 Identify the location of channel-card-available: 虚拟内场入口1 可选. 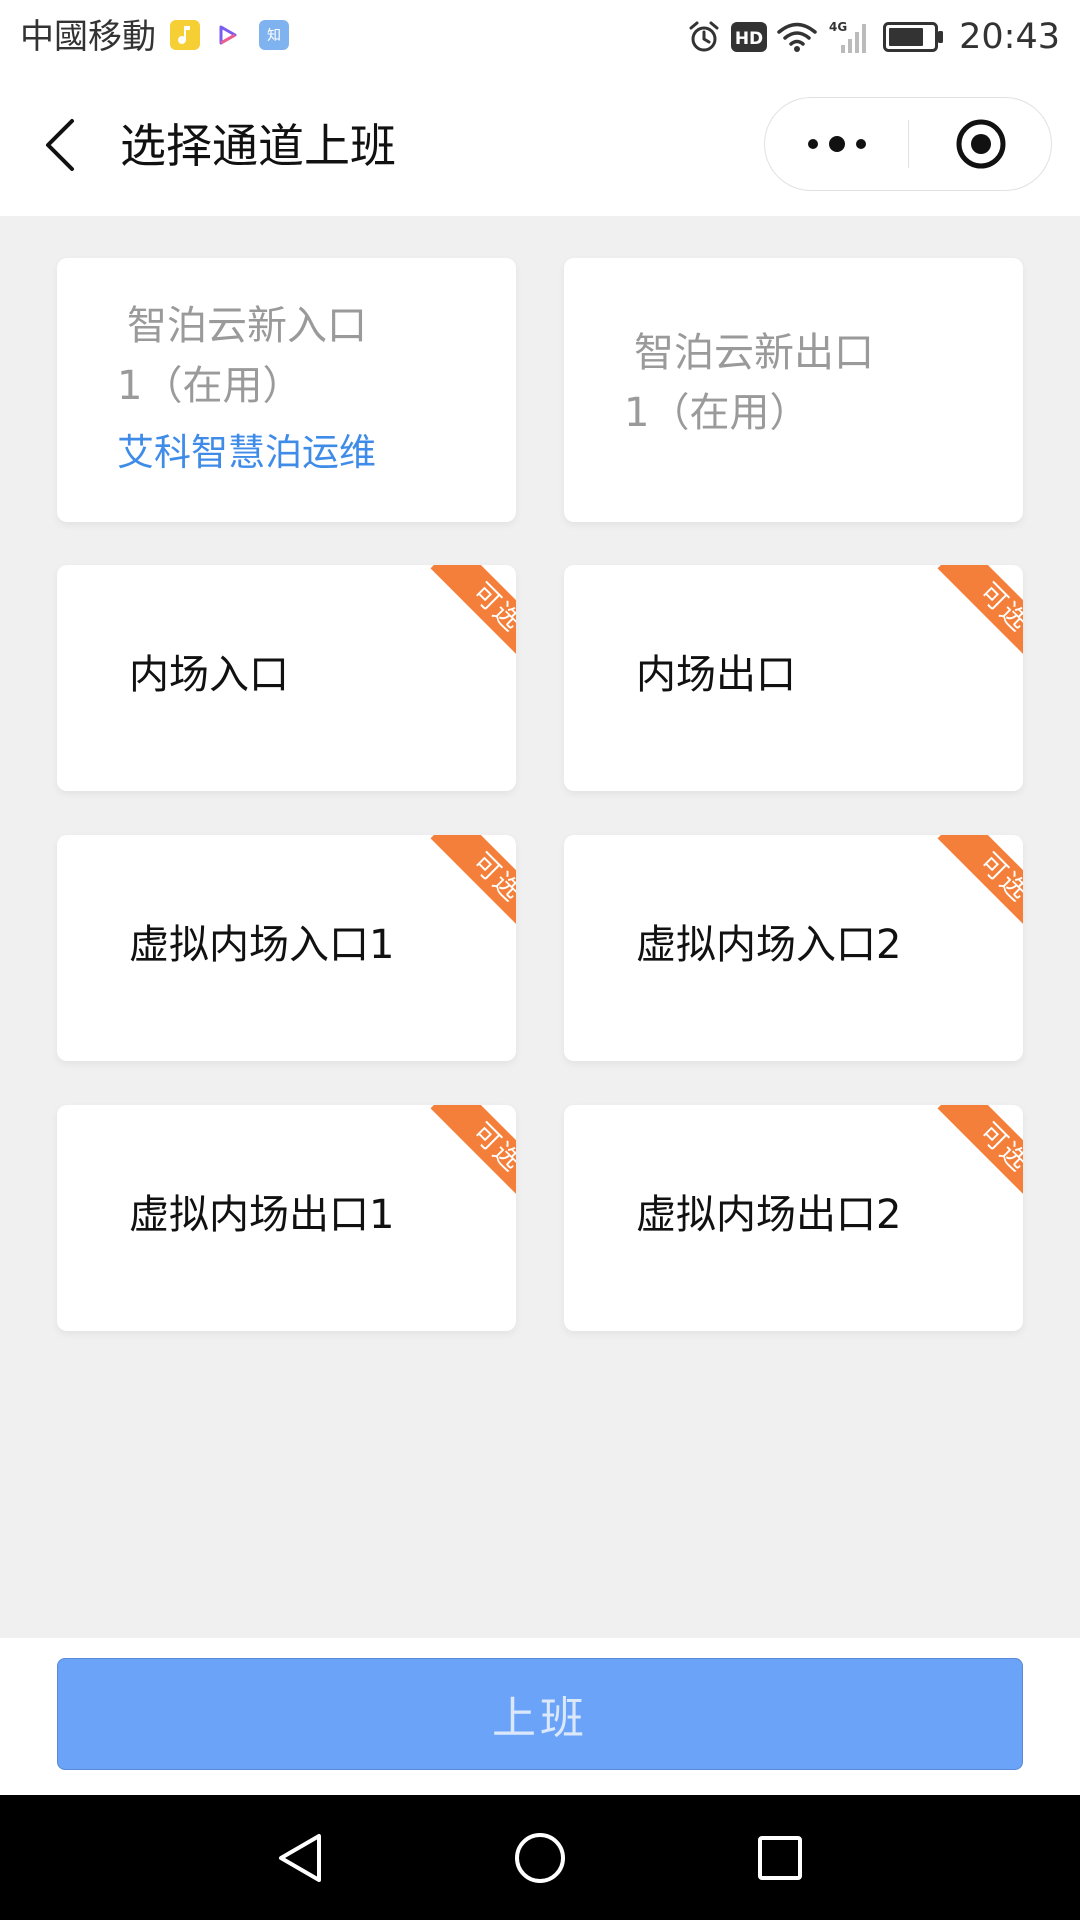
(286, 948).